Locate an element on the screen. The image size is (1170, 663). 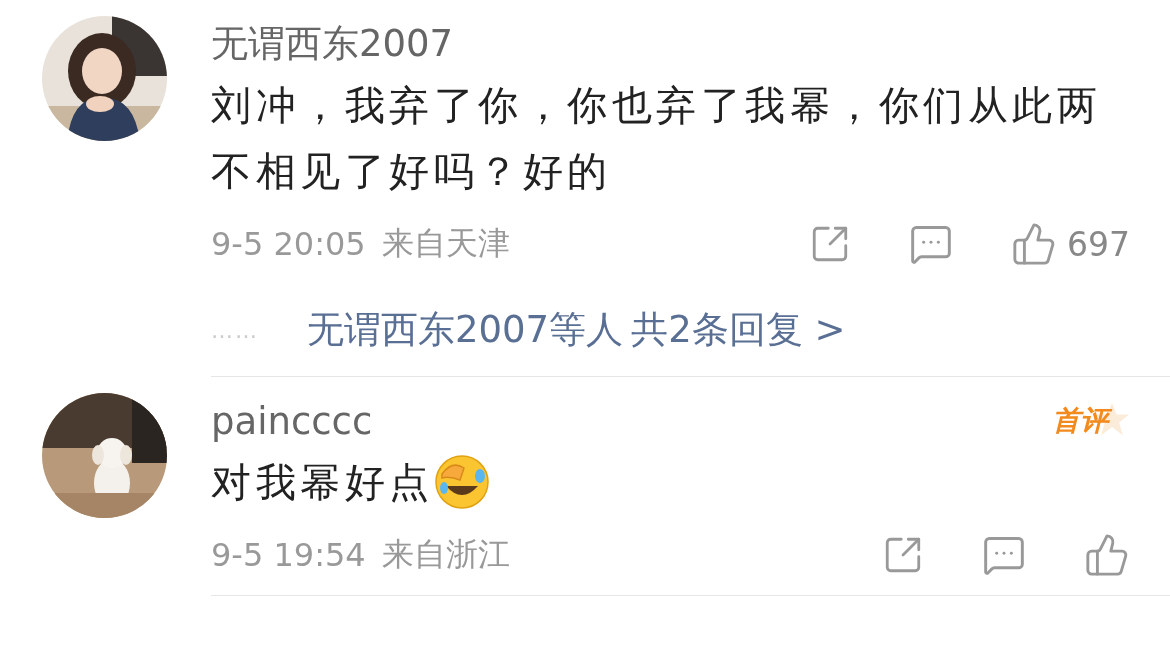
username: paincccc is located at coordinates (292, 421).